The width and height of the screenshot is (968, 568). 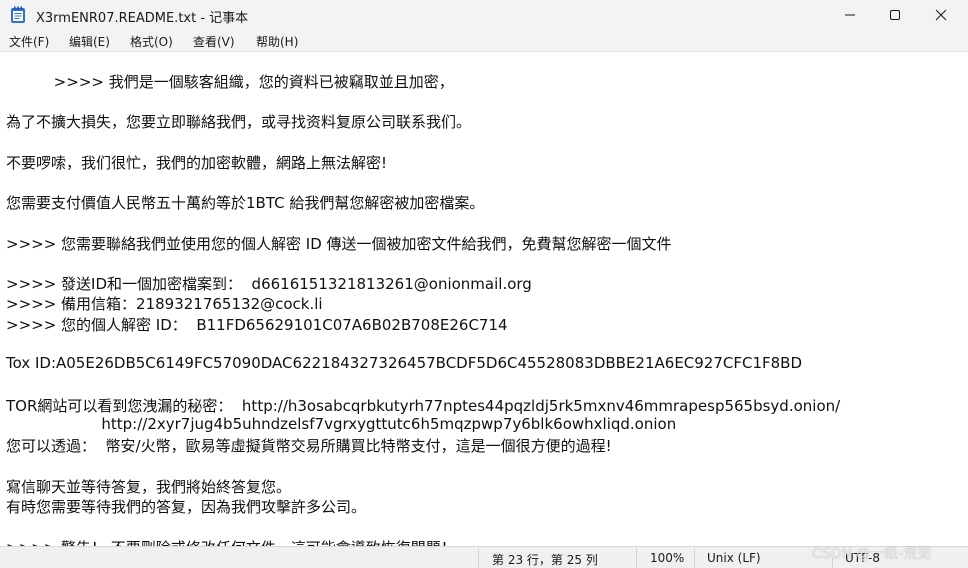 What do you see at coordinates (667, 558) in the screenshot?
I see `zoom-level: 100%` at bounding box center [667, 558].